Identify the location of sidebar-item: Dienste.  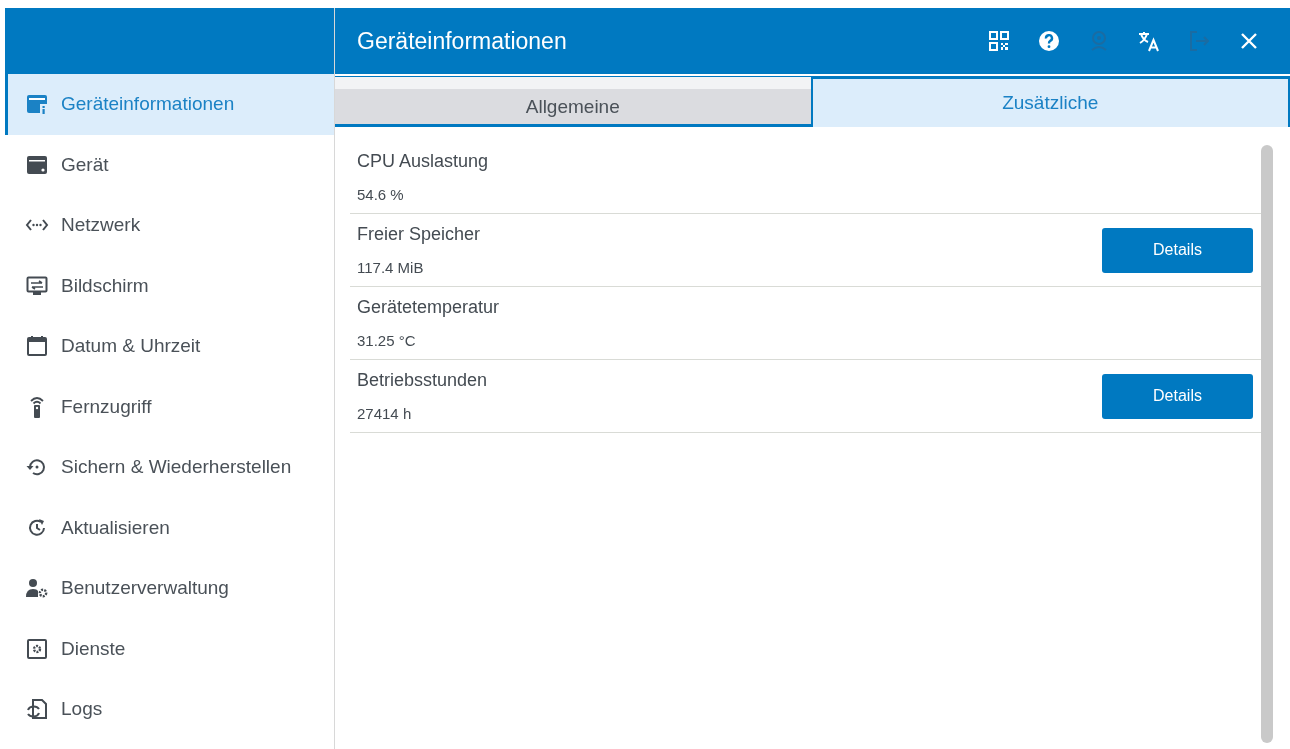
(169, 648).